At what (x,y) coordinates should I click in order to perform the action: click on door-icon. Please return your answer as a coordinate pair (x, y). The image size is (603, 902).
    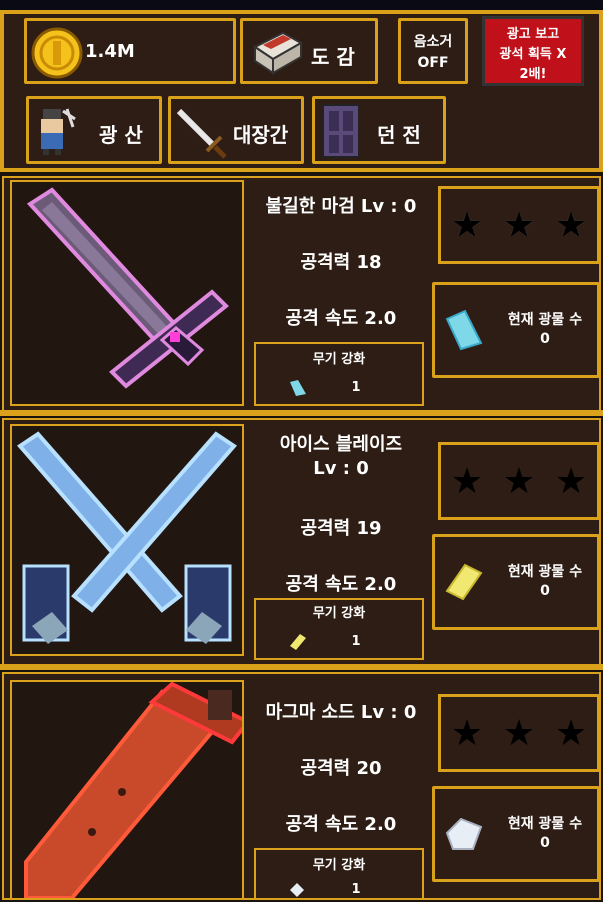
    Looking at the image, I should click on (341, 131).